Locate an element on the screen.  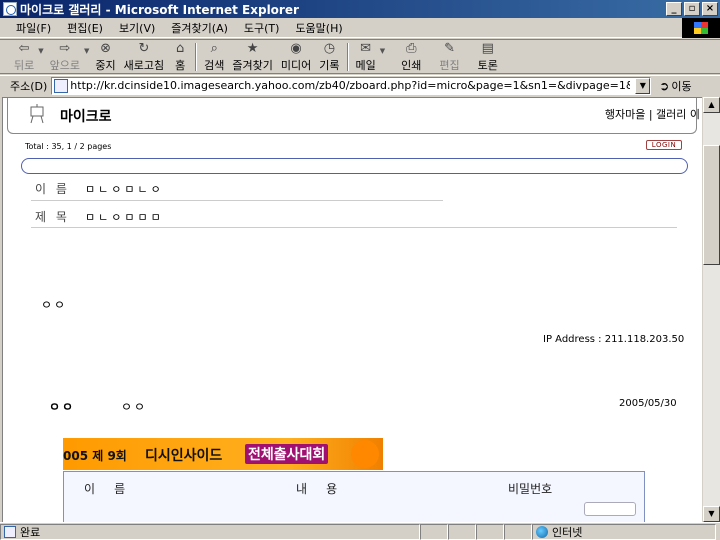
menu-edit: 편집(E) is located at coordinates (85, 28).